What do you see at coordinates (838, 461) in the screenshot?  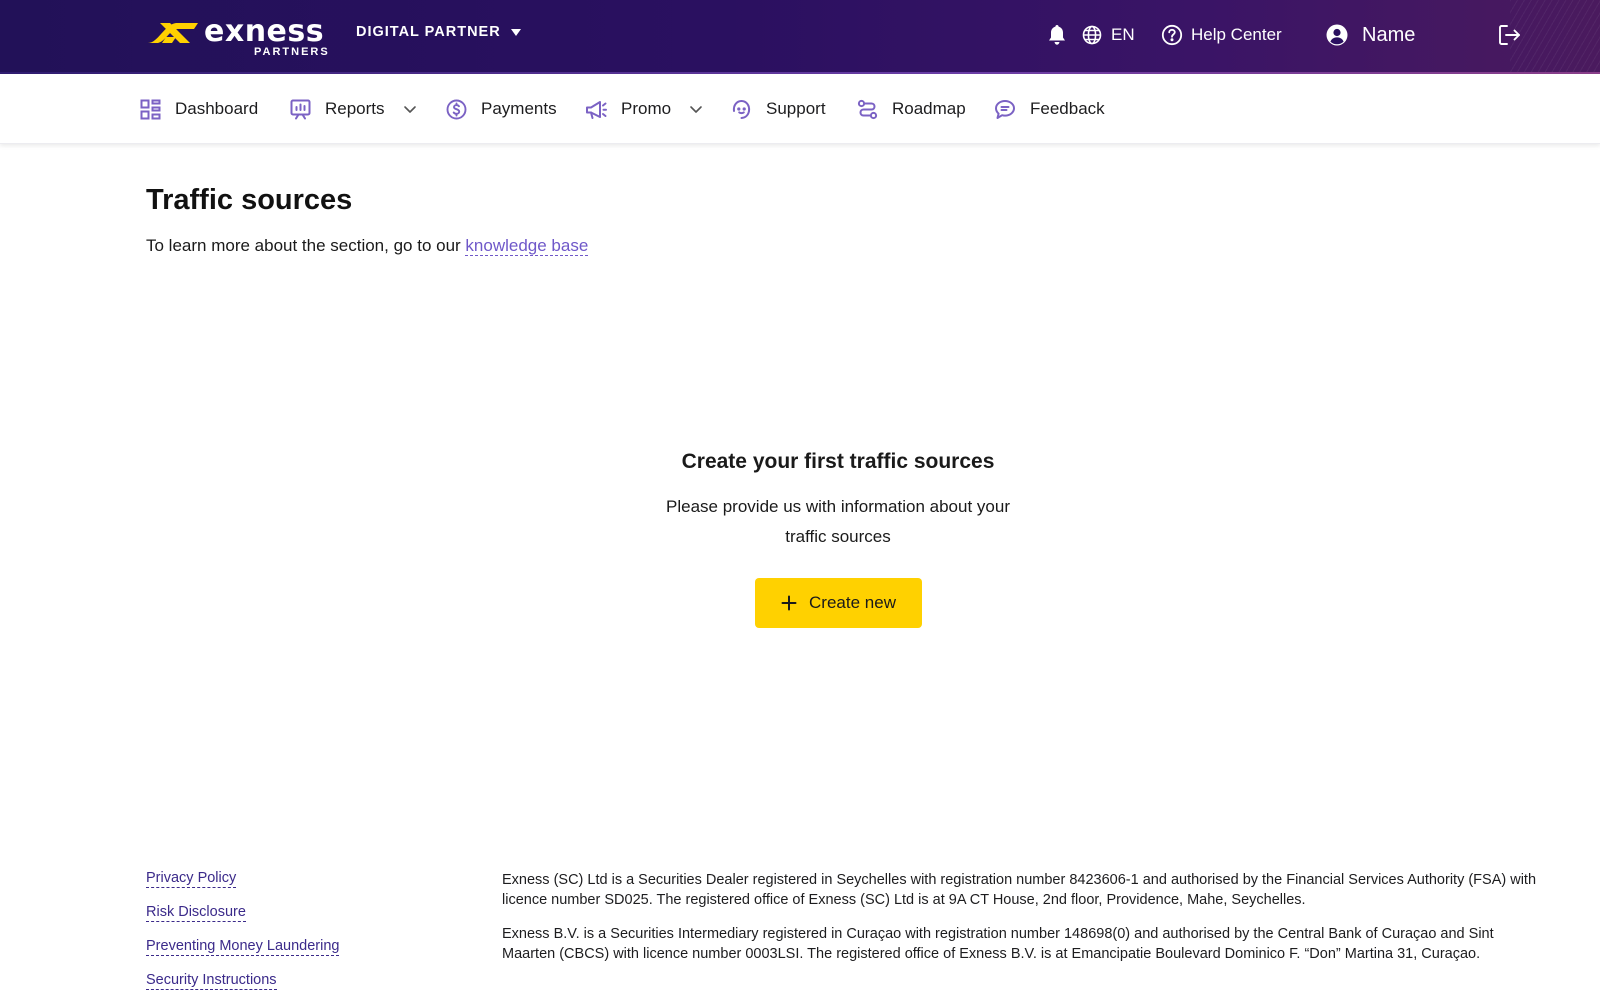 I see `empty-state-title: Create your first traffic sources` at bounding box center [838, 461].